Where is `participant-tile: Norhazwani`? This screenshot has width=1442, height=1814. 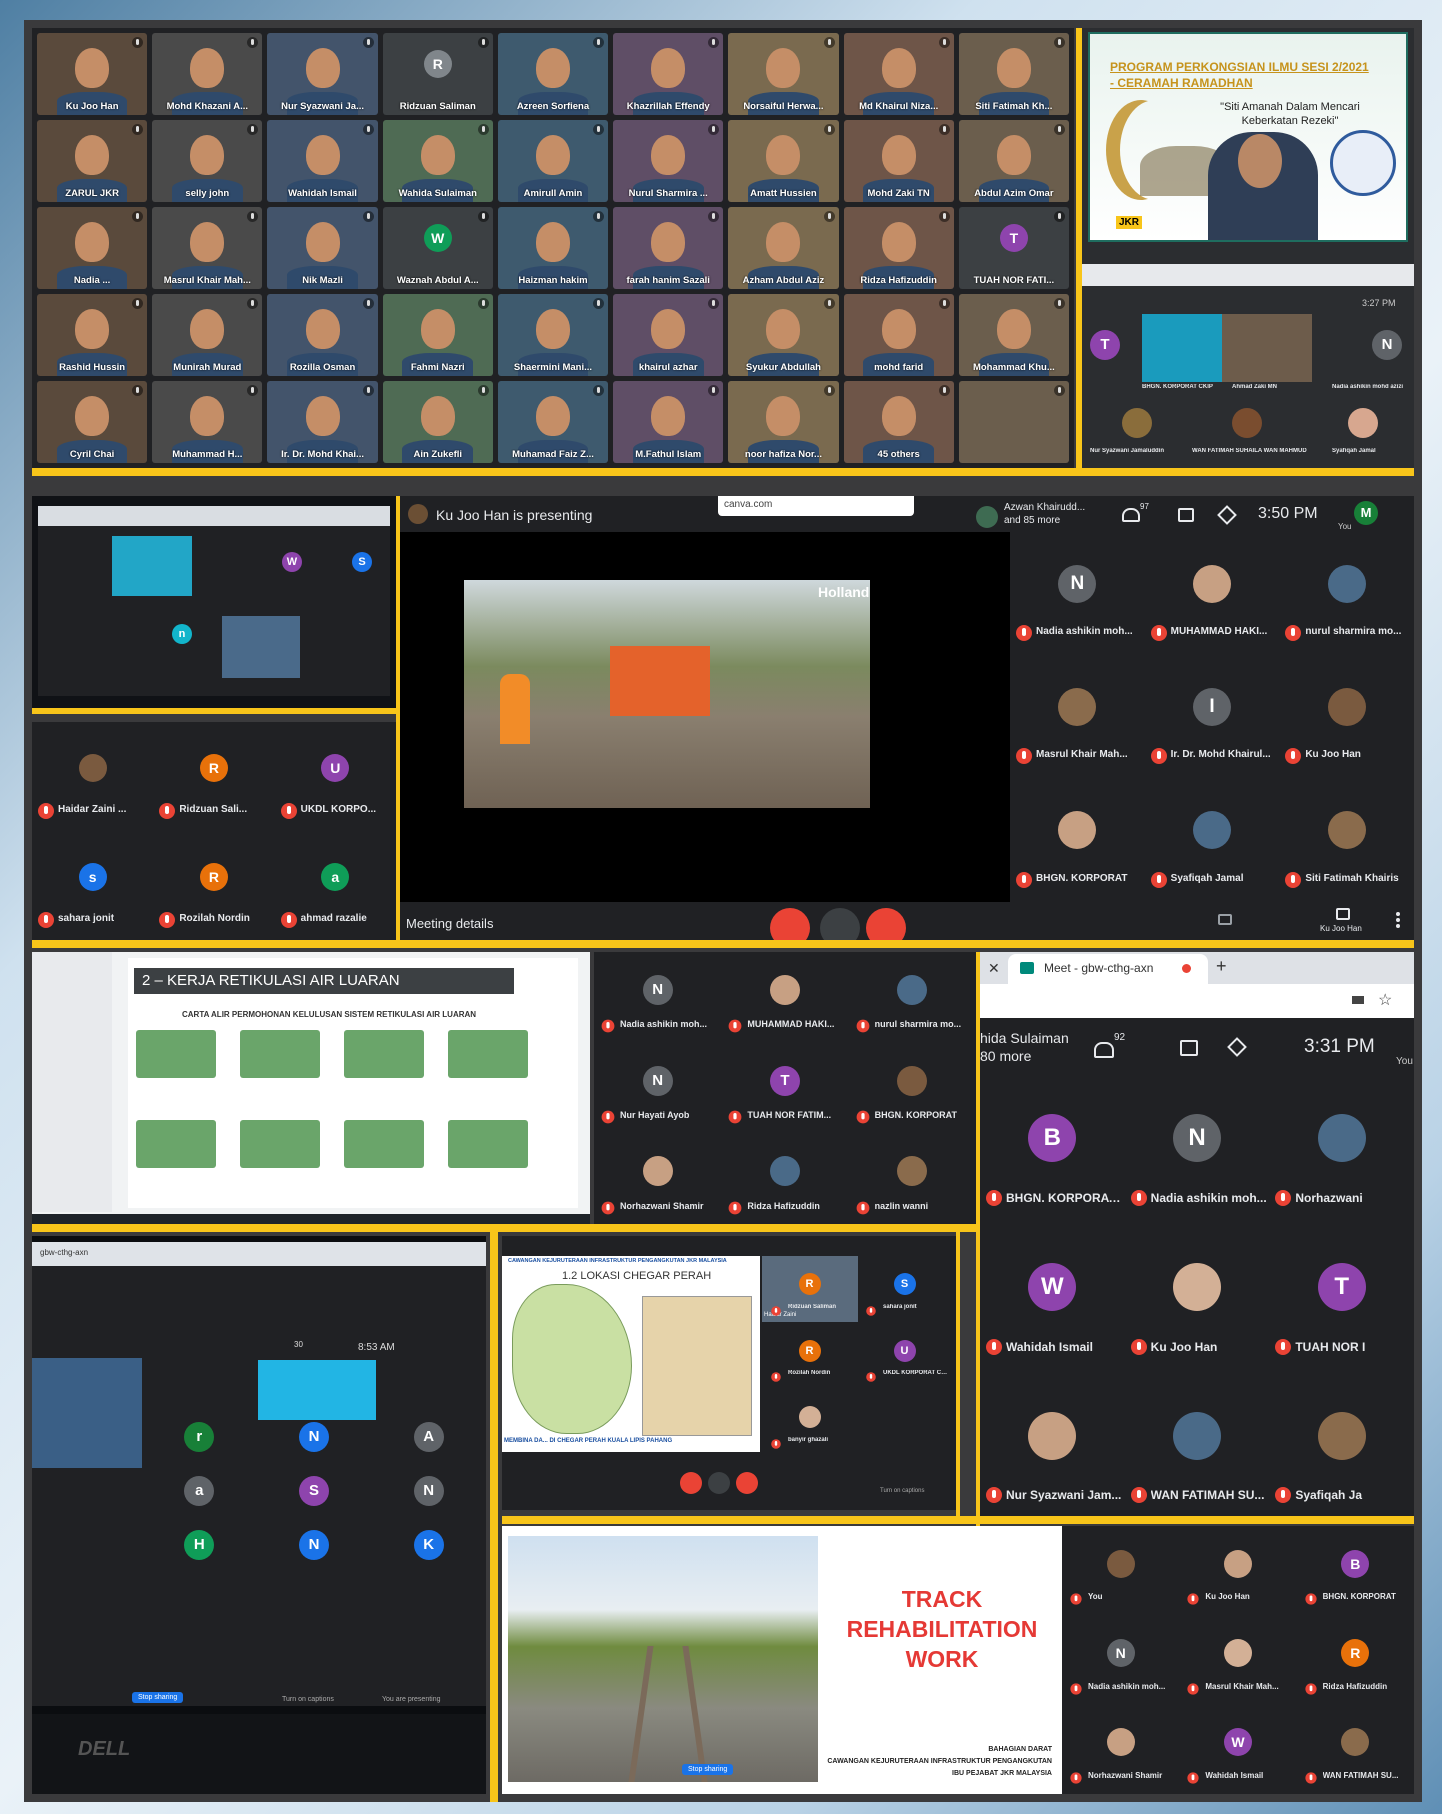
participant-tile: Norhazwani is located at coordinates (1341, 1150).